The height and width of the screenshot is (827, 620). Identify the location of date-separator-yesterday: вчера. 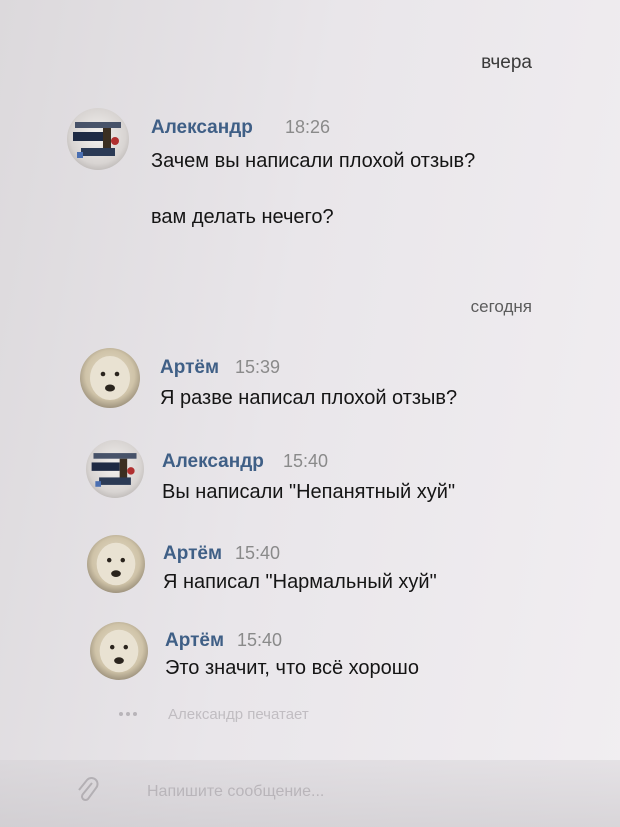
(506, 62).